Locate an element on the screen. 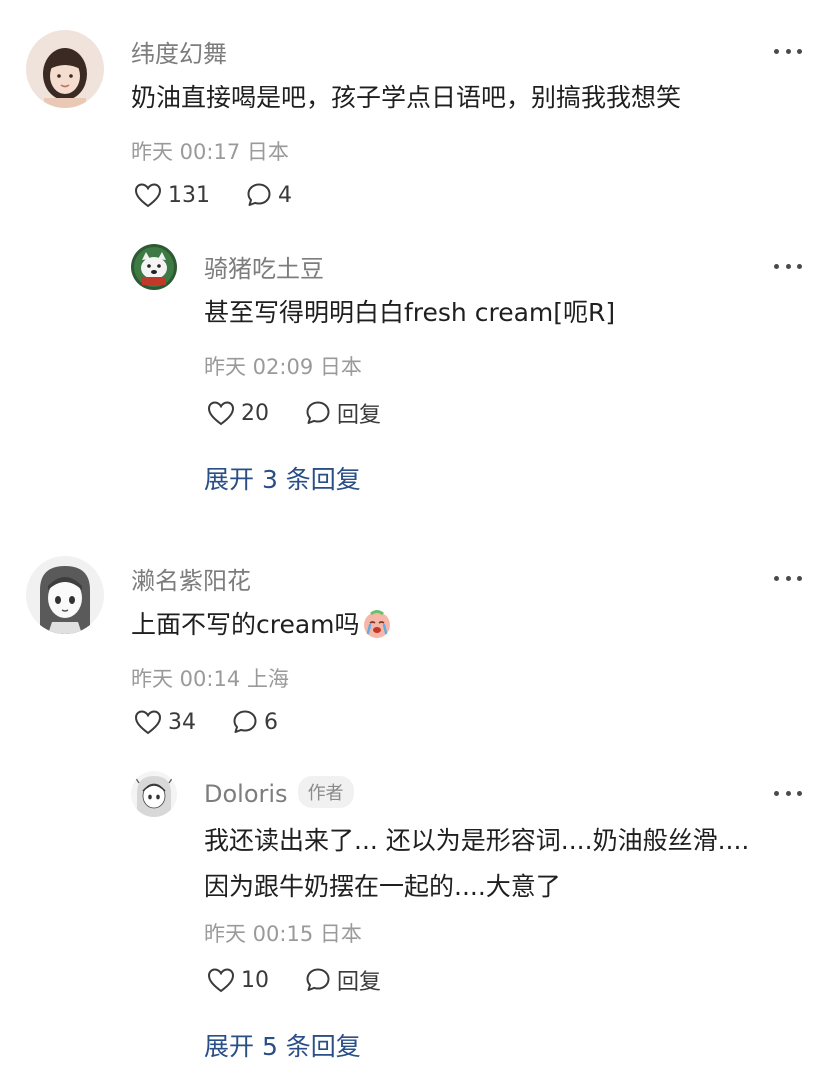 Image resolution: width=834 pixels, height=1072 pixels. like-button: 10 is located at coordinates (238, 980).